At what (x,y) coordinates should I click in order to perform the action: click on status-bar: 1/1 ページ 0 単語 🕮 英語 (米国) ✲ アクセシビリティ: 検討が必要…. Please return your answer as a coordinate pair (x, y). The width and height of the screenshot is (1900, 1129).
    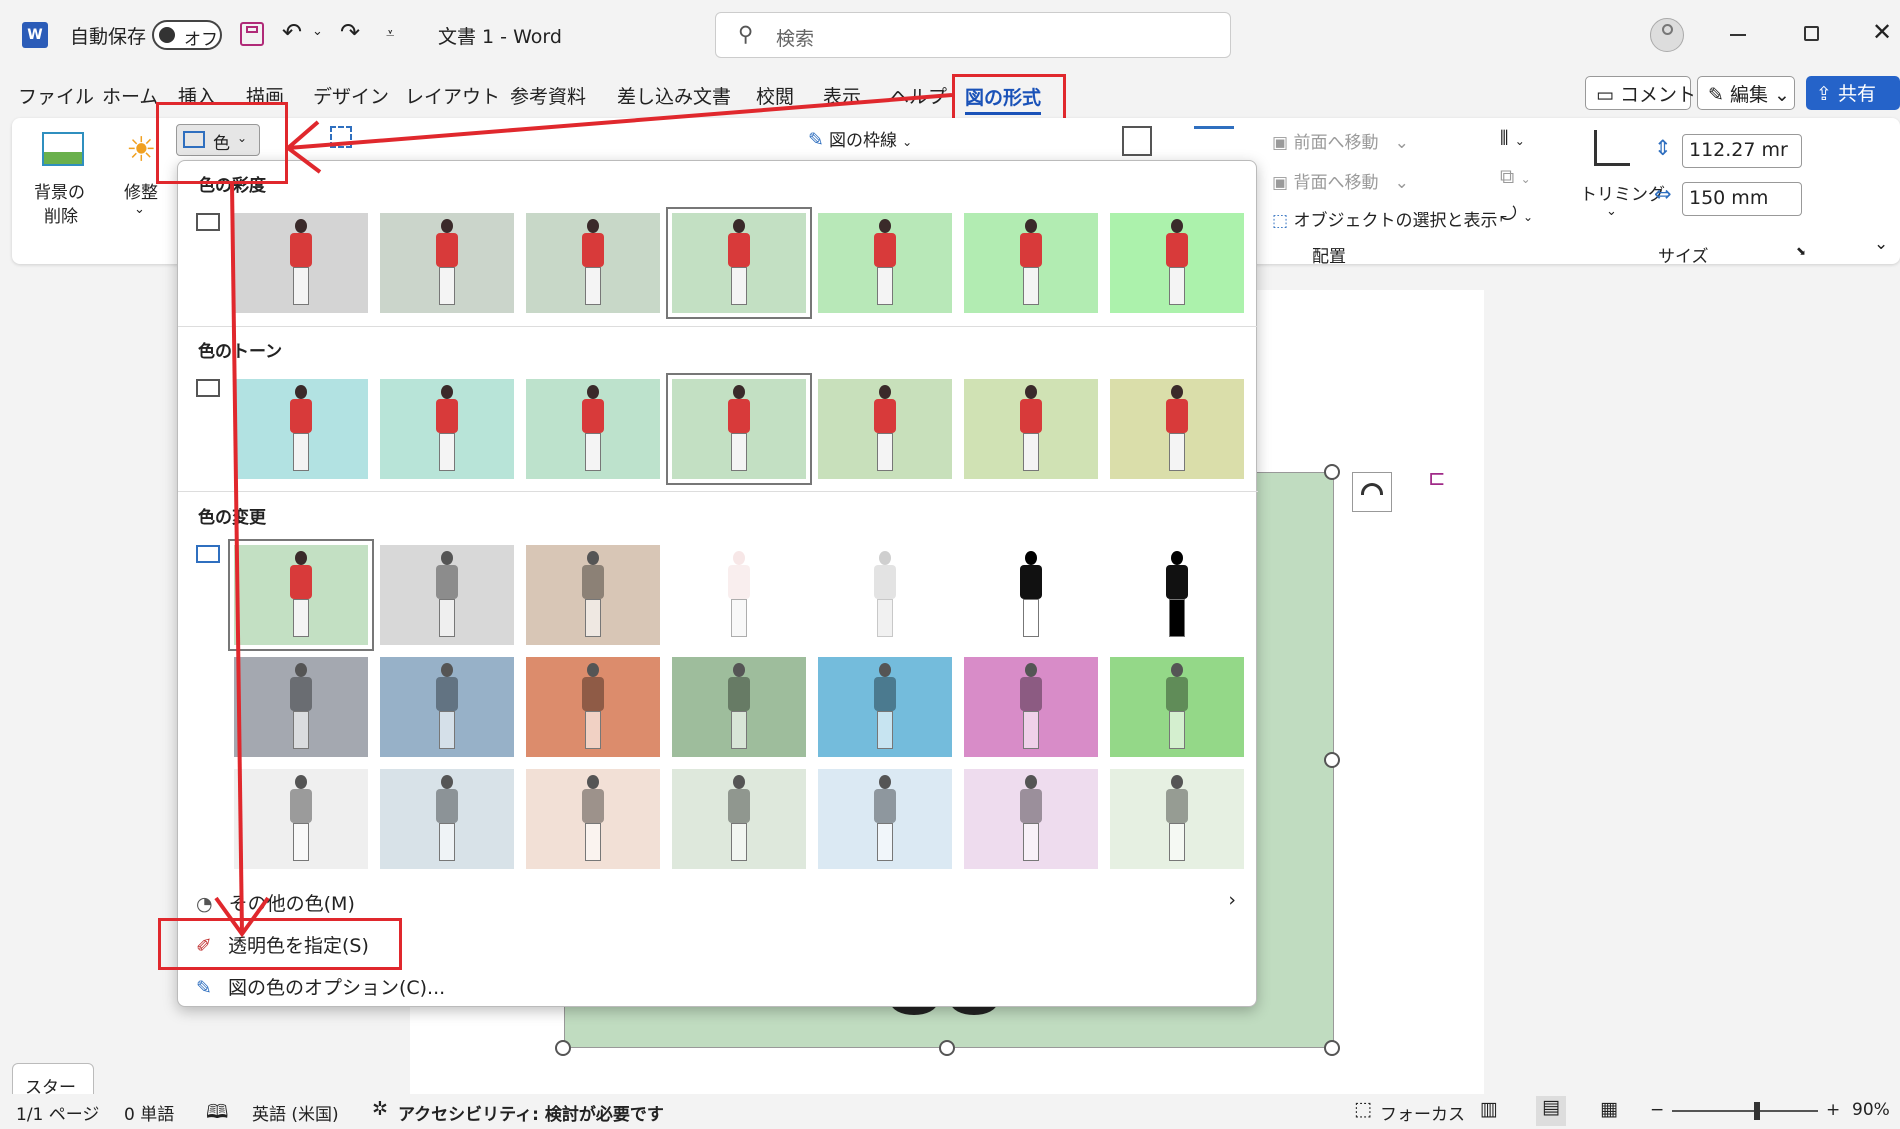
    Looking at the image, I should click on (950, 1111).